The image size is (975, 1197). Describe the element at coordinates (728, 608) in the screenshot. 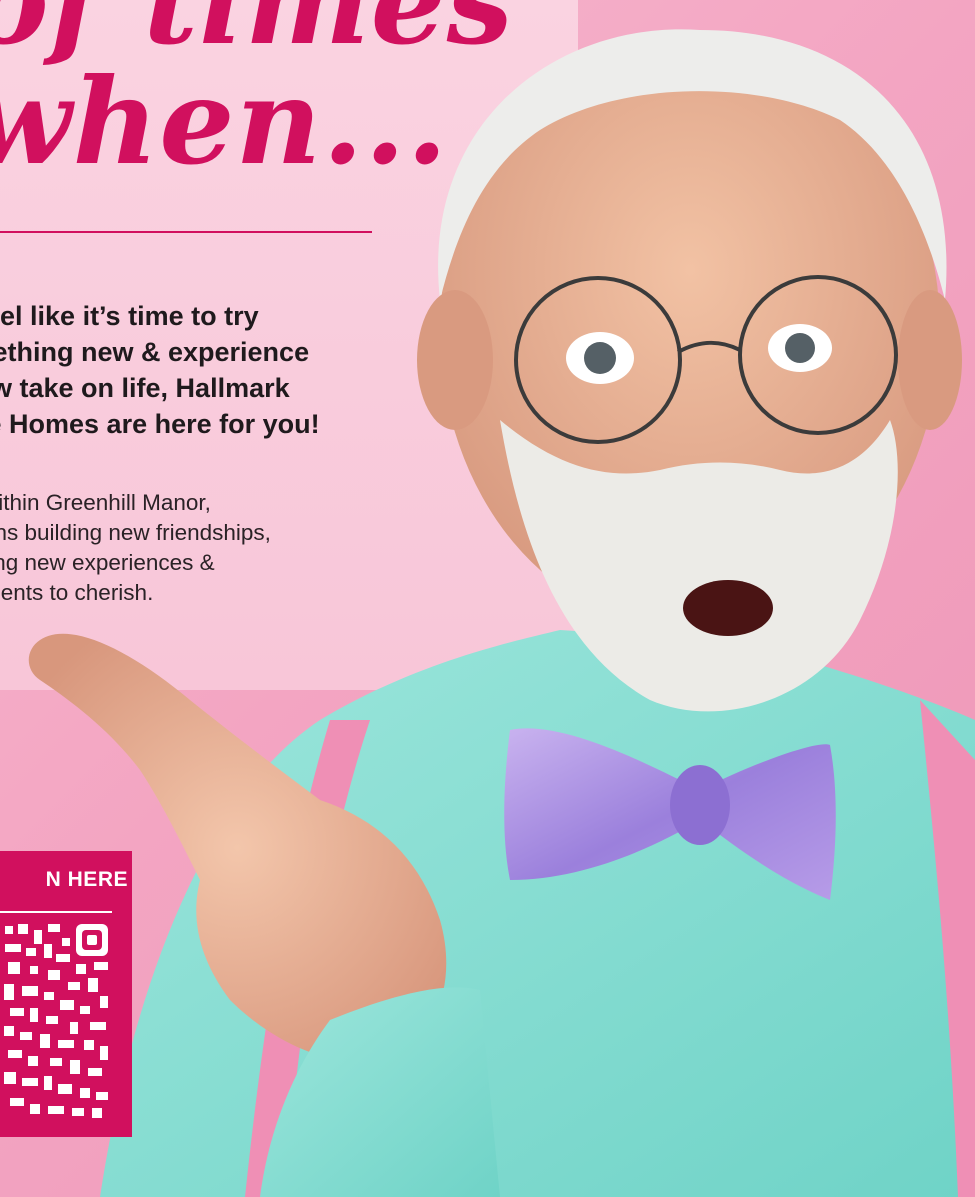

I see `open-mouth` at that location.